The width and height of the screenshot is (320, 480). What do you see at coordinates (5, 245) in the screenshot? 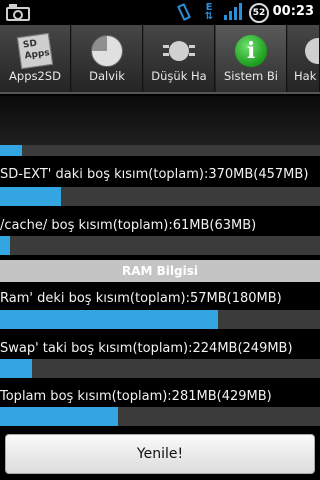
I see `cache-bar-fill` at bounding box center [5, 245].